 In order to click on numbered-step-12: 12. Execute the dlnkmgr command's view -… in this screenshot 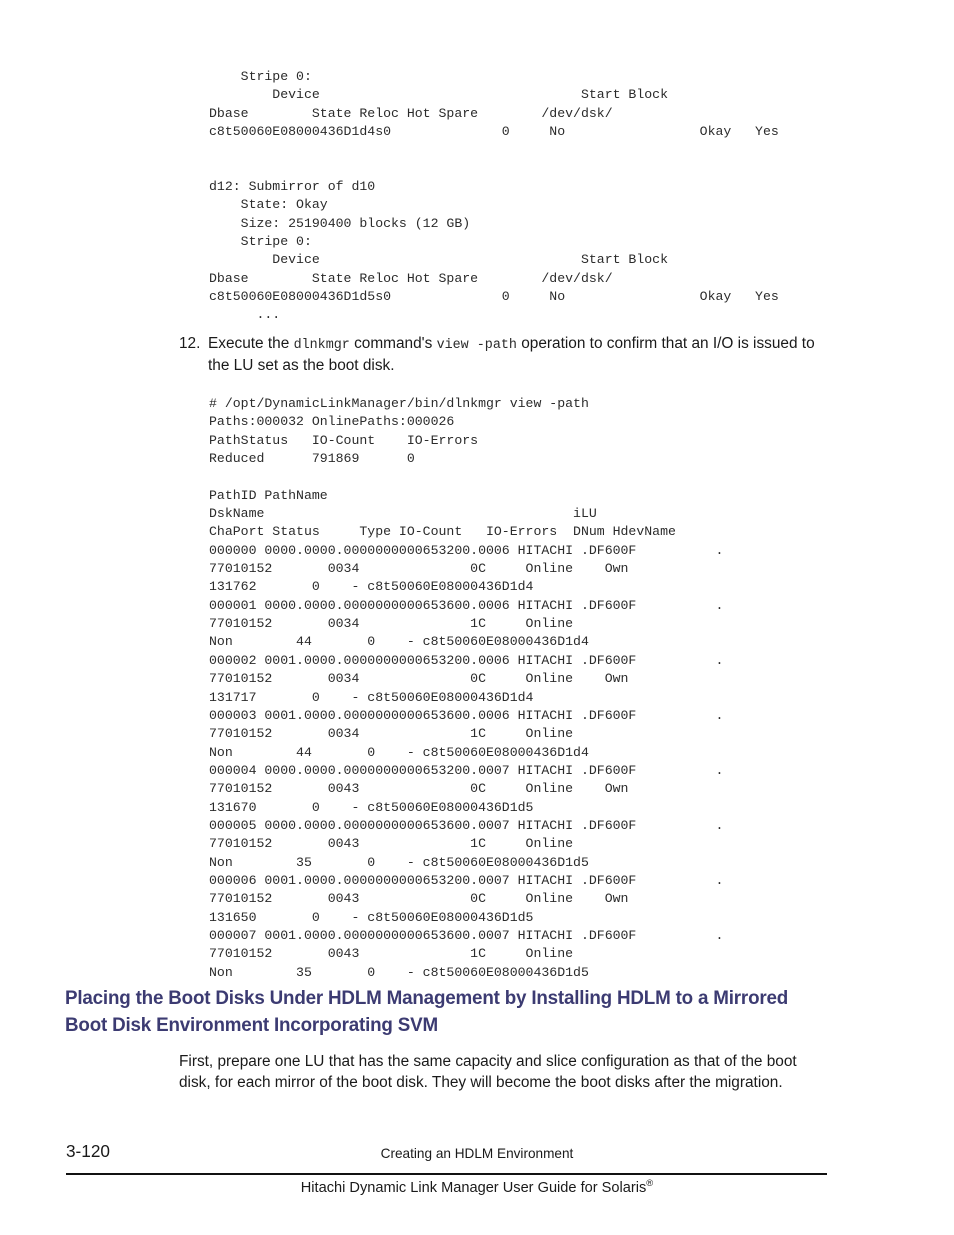, I will do `click(504, 355)`.